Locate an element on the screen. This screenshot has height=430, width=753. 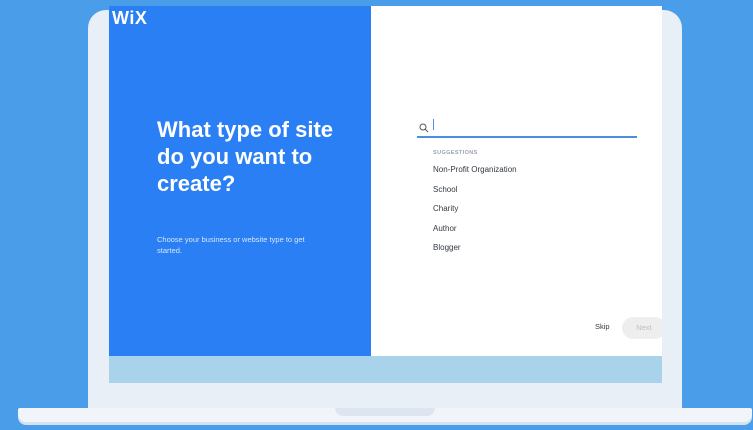
site-type-search-input is located at coordinates (533, 125).